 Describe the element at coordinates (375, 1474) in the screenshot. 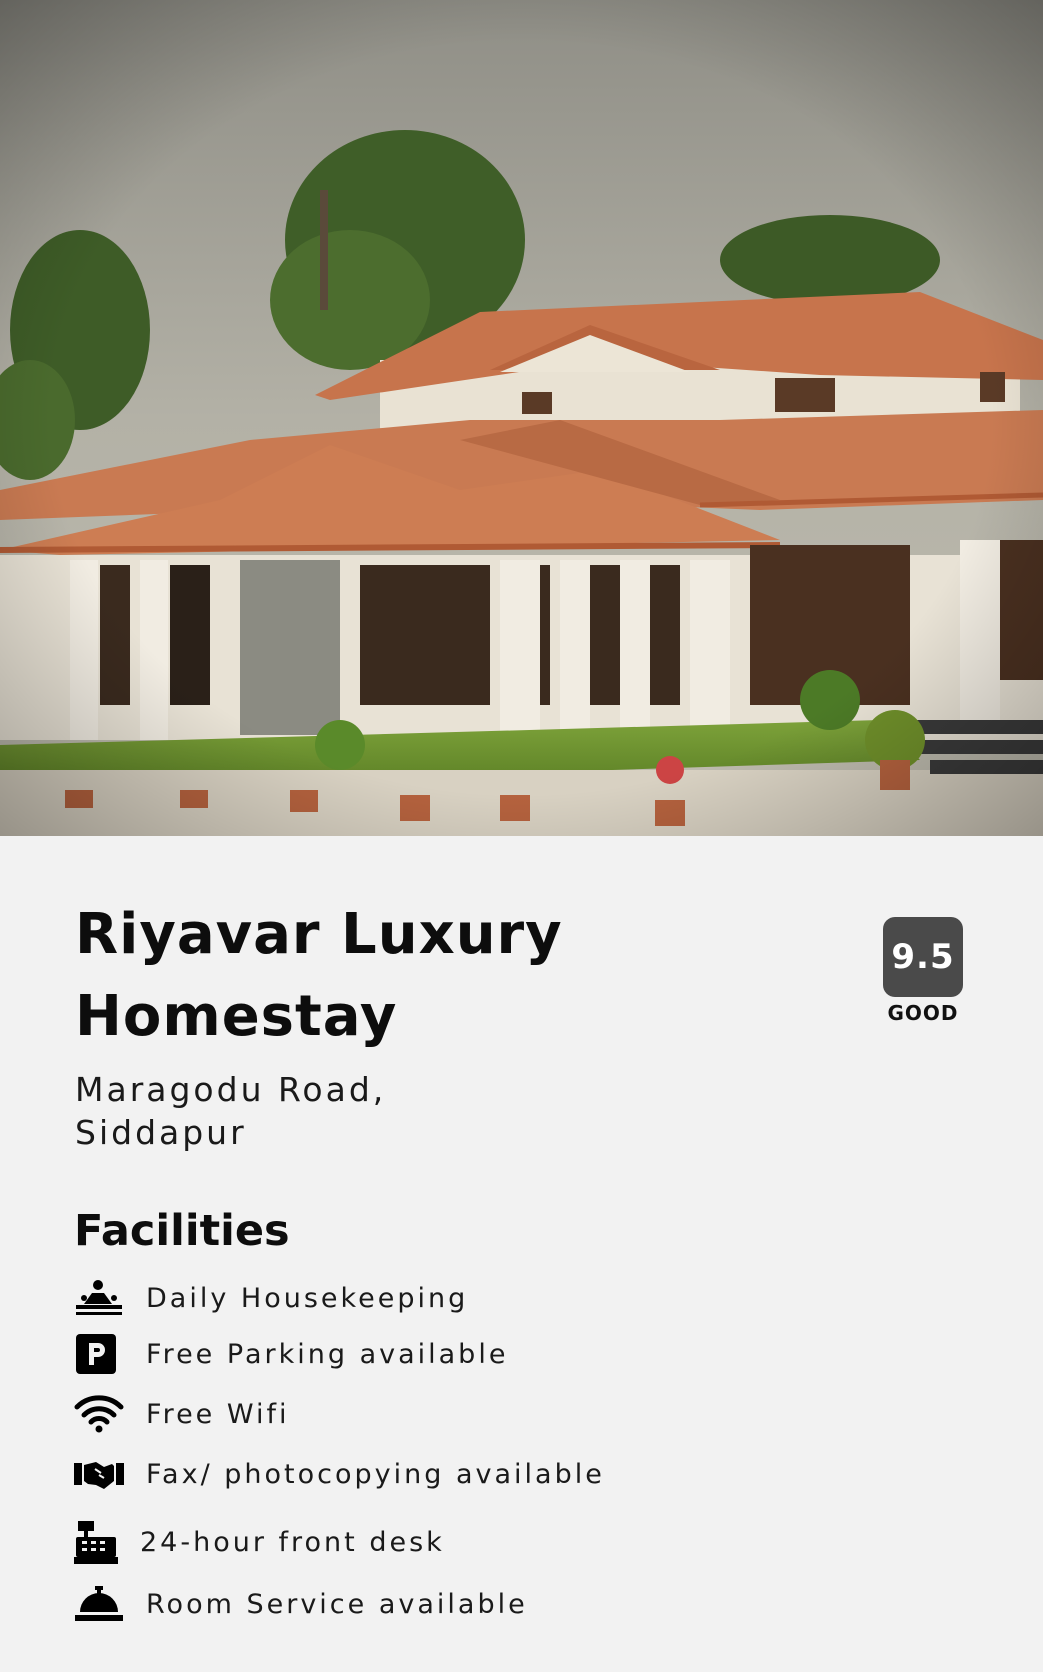

I see `facility-label: Fax/ photocopying available` at that location.